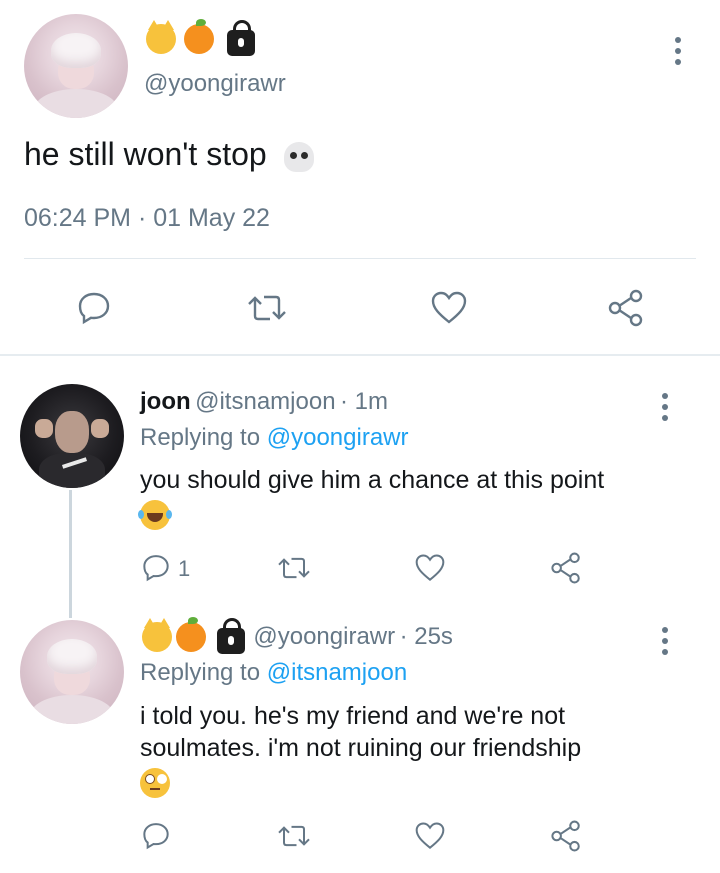 This screenshot has width=720, height=873. What do you see at coordinates (360, 258) in the screenshot?
I see `divider` at bounding box center [360, 258].